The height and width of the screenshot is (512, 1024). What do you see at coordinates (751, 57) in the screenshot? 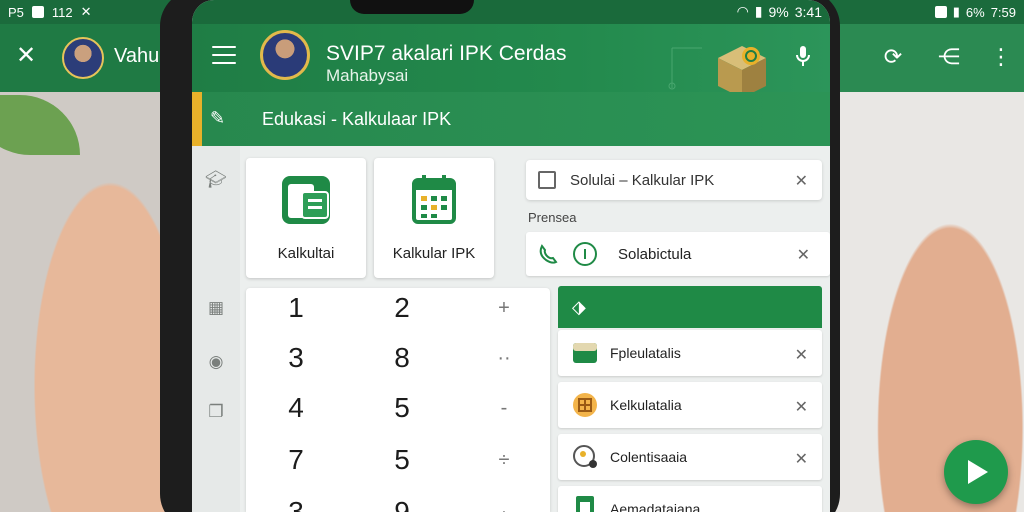
I see `badge-icon` at bounding box center [751, 57].